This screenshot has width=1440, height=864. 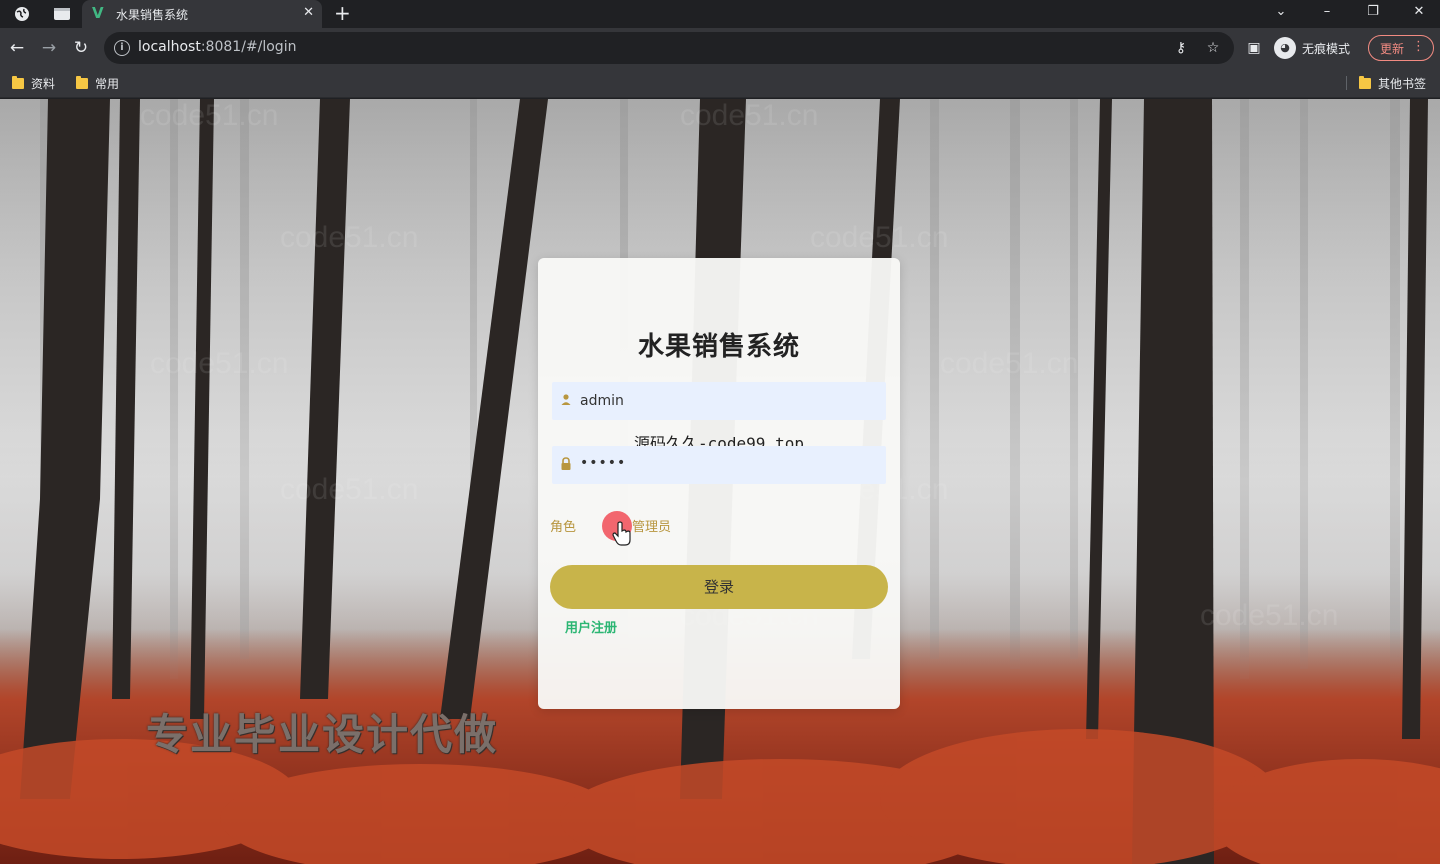 I want to click on username-field: admin, so click(x=719, y=401).